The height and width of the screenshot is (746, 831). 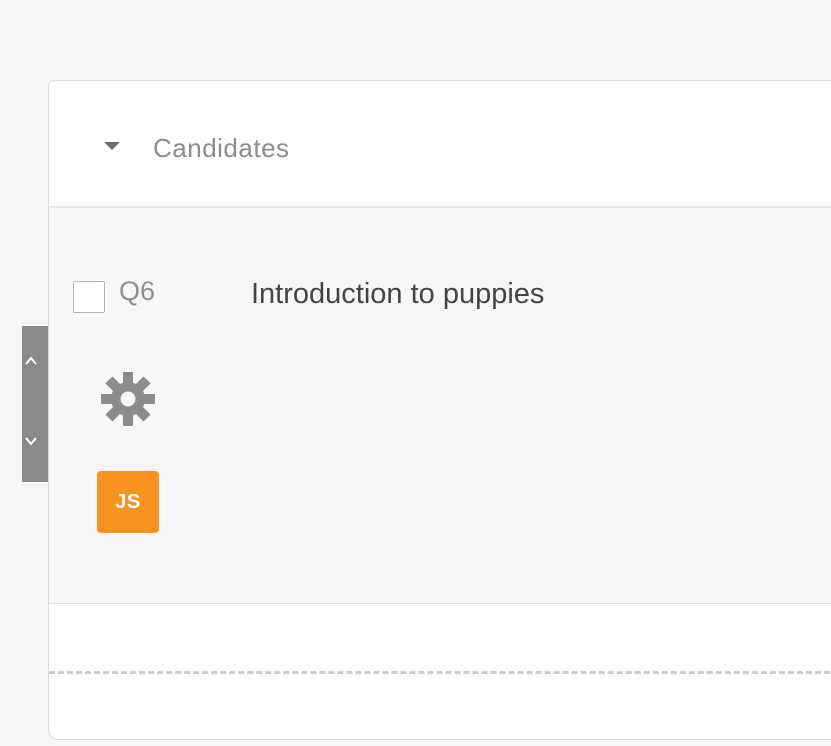 I want to click on chevron-down-icon, so click(x=31, y=441).